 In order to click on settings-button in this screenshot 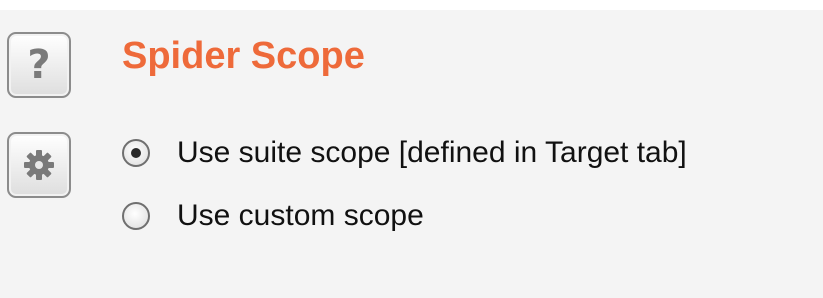, I will do `click(39, 165)`.